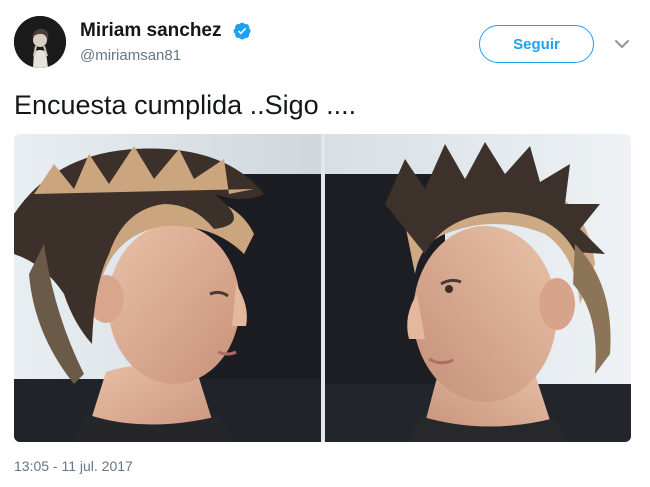  Describe the element at coordinates (536, 44) in the screenshot. I see `follow-button: Seguir` at that location.